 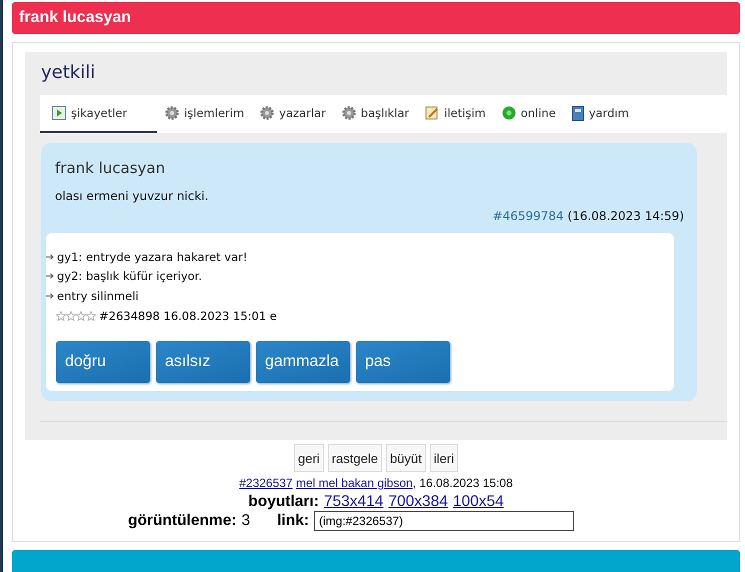 What do you see at coordinates (59, 113) in the screenshot?
I see `play-icon` at bounding box center [59, 113].